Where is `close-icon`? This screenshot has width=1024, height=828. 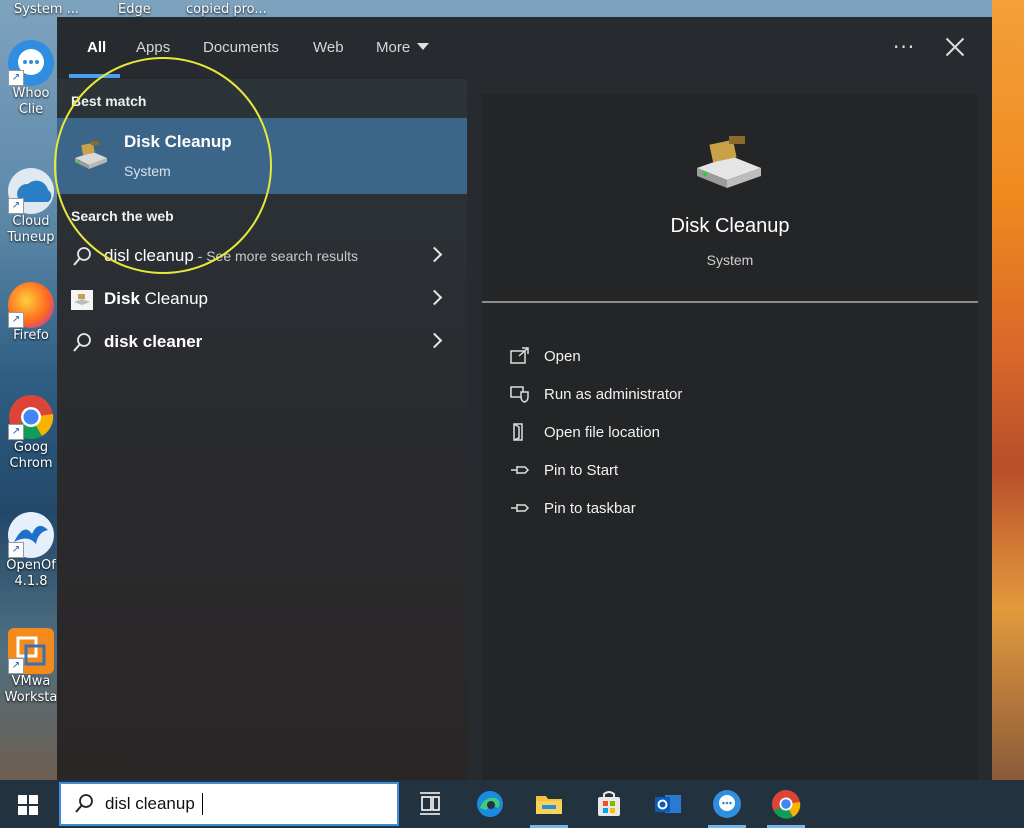
close-icon is located at coordinates (955, 47).